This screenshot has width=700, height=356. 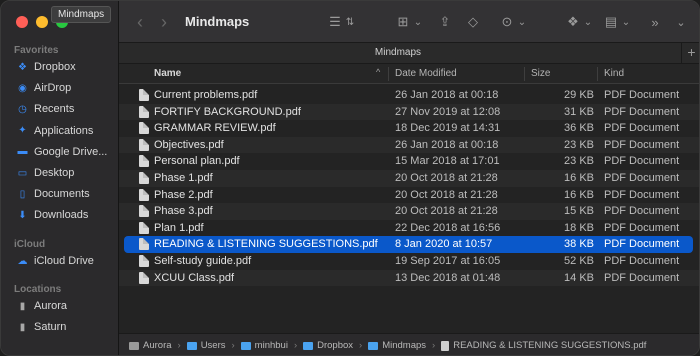 What do you see at coordinates (179, 227) in the screenshot?
I see `file-name: Plan 1.pdf` at bounding box center [179, 227].